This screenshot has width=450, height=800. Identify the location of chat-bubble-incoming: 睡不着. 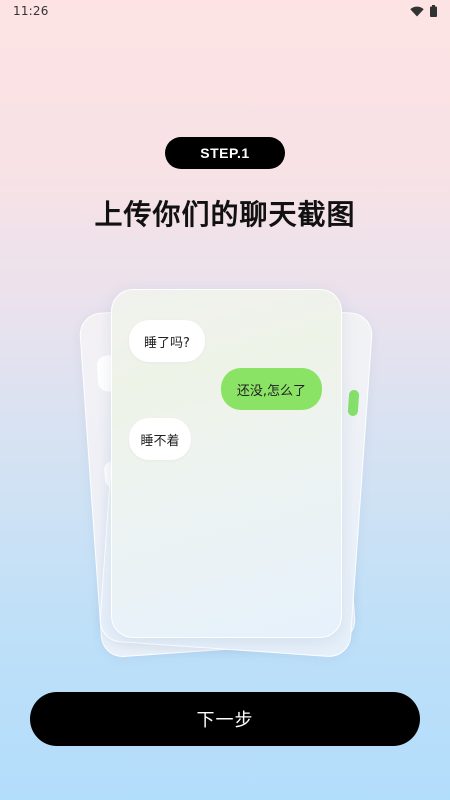
(160, 439).